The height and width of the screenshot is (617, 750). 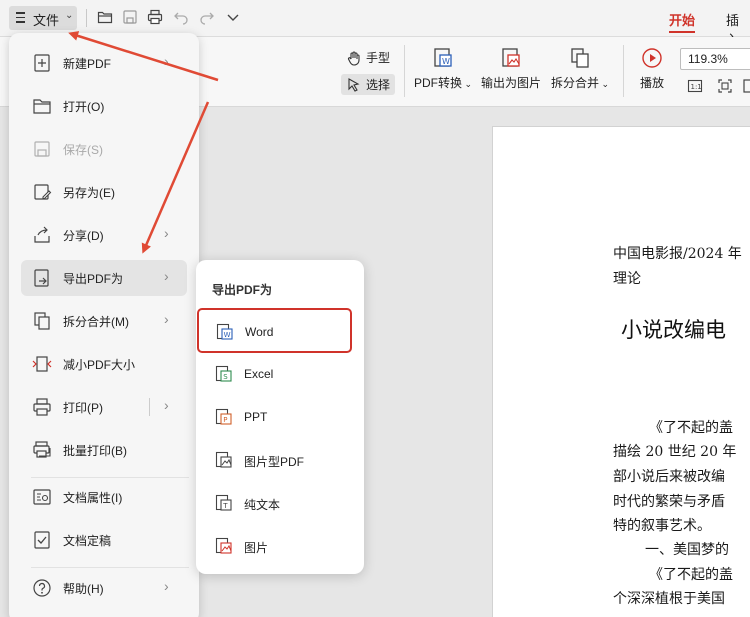 What do you see at coordinates (96, 322) in the screenshot?
I see `menu-item-label: 拆分合并(M)` at bounding box center [96, 322].